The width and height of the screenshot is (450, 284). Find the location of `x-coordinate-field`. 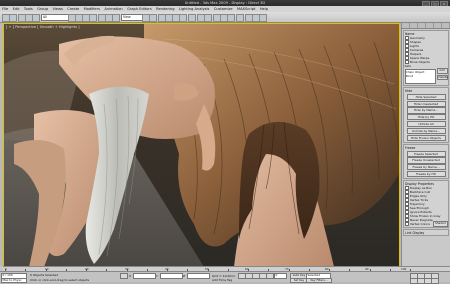

x-coordinate-field is located at coordinates (144, 276).